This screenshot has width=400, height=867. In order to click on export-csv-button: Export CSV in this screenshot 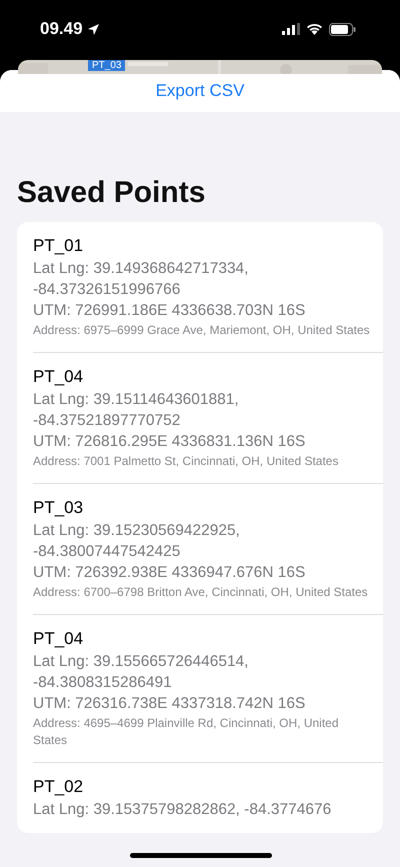, I will do `click(200, 91)`.